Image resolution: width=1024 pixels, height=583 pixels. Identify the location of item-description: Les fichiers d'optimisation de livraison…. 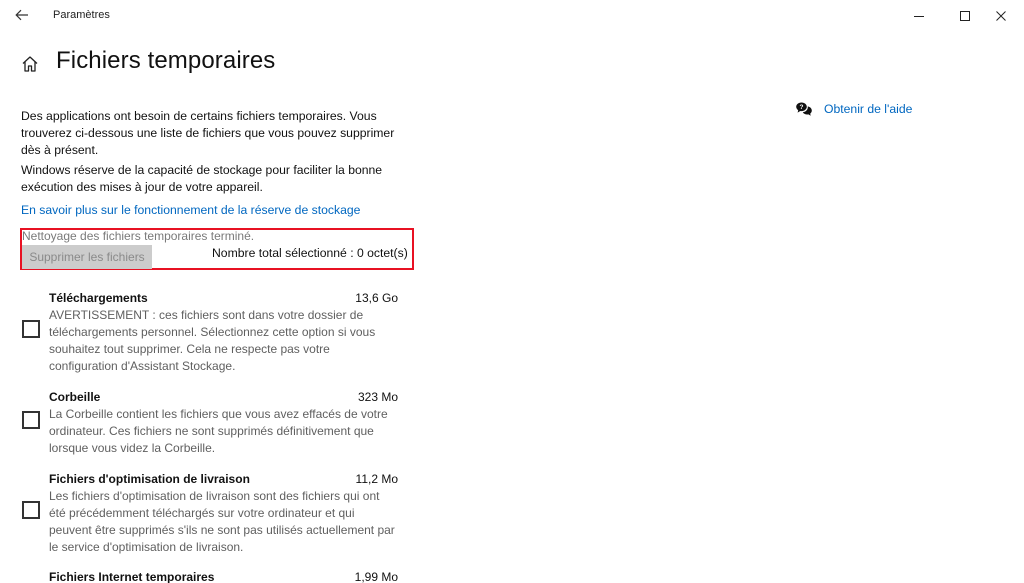
(222, 521).